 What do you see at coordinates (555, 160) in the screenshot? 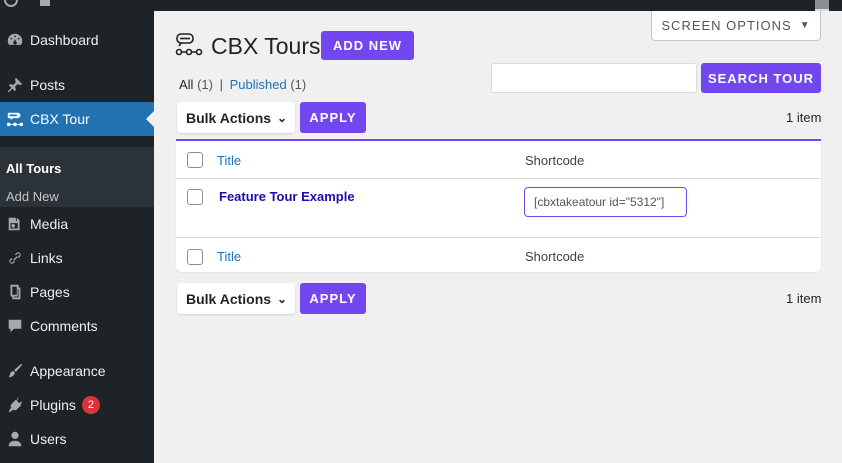
I see `column-shortcode-header: Shortcode` at bounding box center [555, 160].